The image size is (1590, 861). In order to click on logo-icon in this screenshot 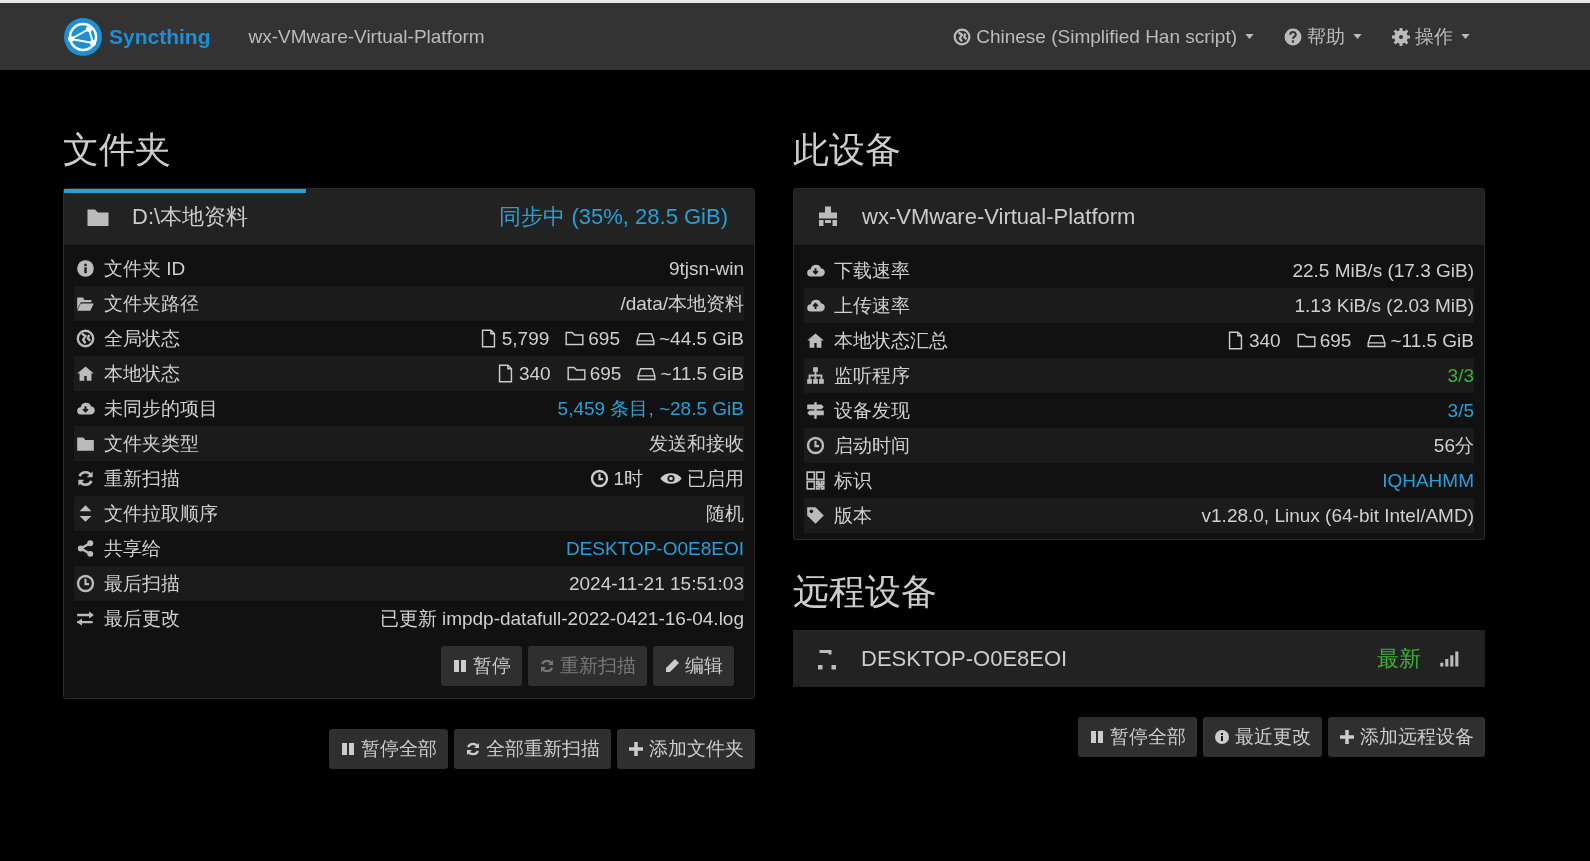, I will do `click(83, 36)`.